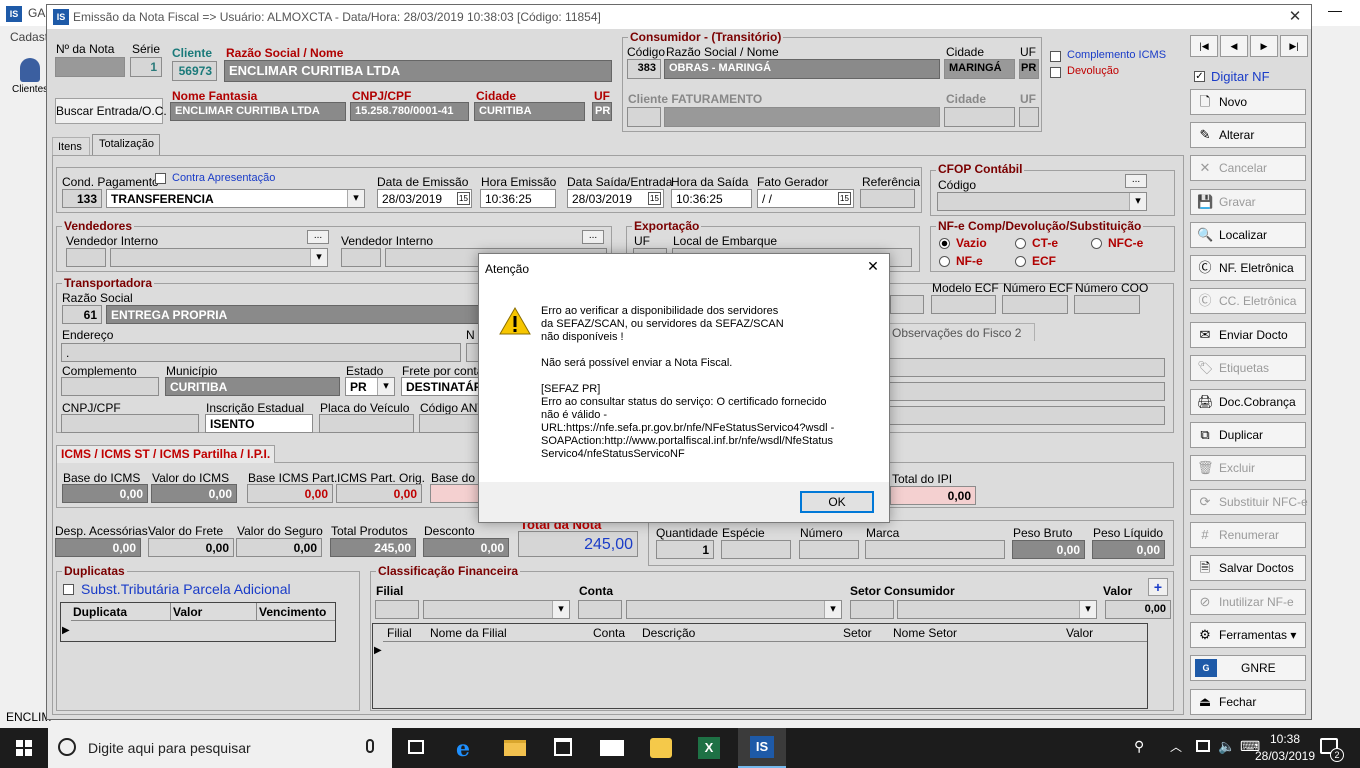 This screenshot has height=768, width=1360. I want to click on consumidor-uf-input: PR, so click(1029, 69).